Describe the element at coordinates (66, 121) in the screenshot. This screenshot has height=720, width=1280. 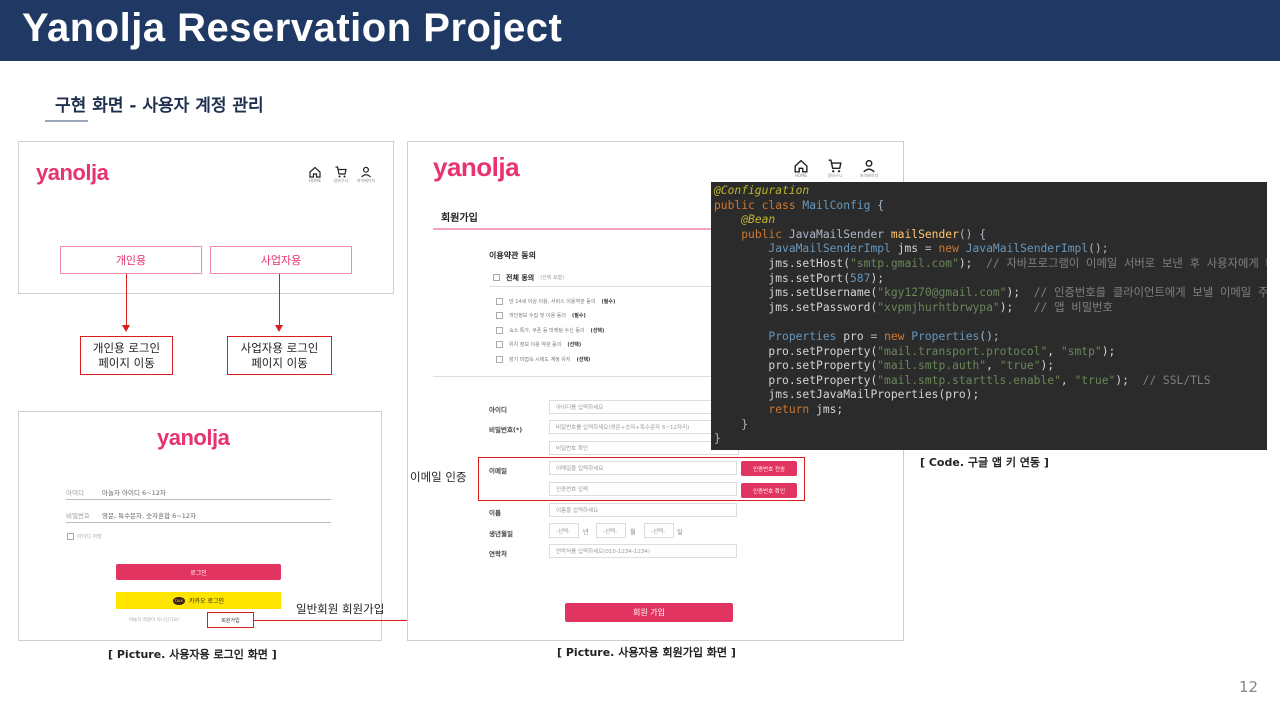
I see `subtitle-underline` at that location.